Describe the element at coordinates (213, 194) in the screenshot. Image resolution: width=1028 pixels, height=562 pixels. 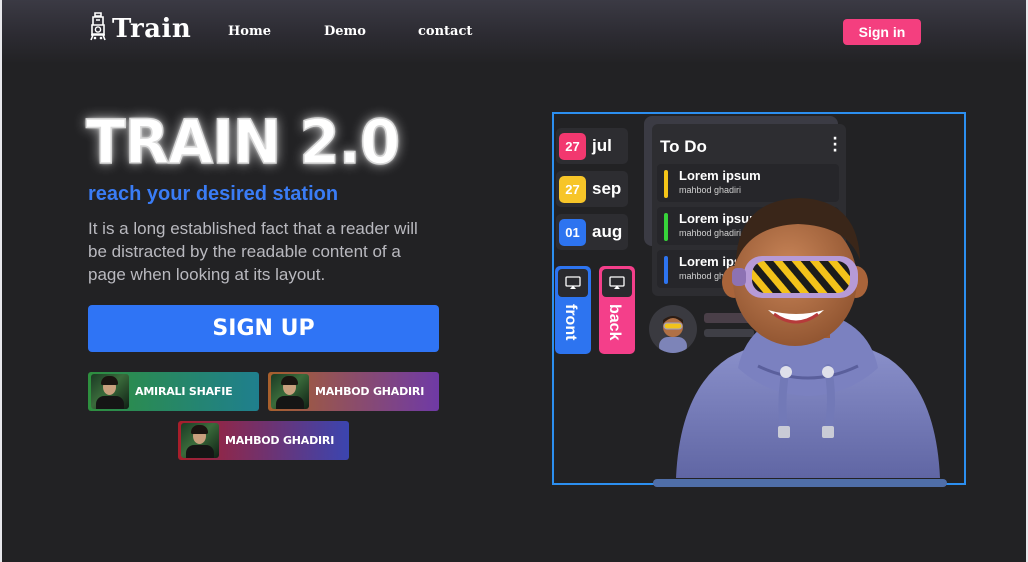
I see `hero-subtitle: reach your desired station` at that location.